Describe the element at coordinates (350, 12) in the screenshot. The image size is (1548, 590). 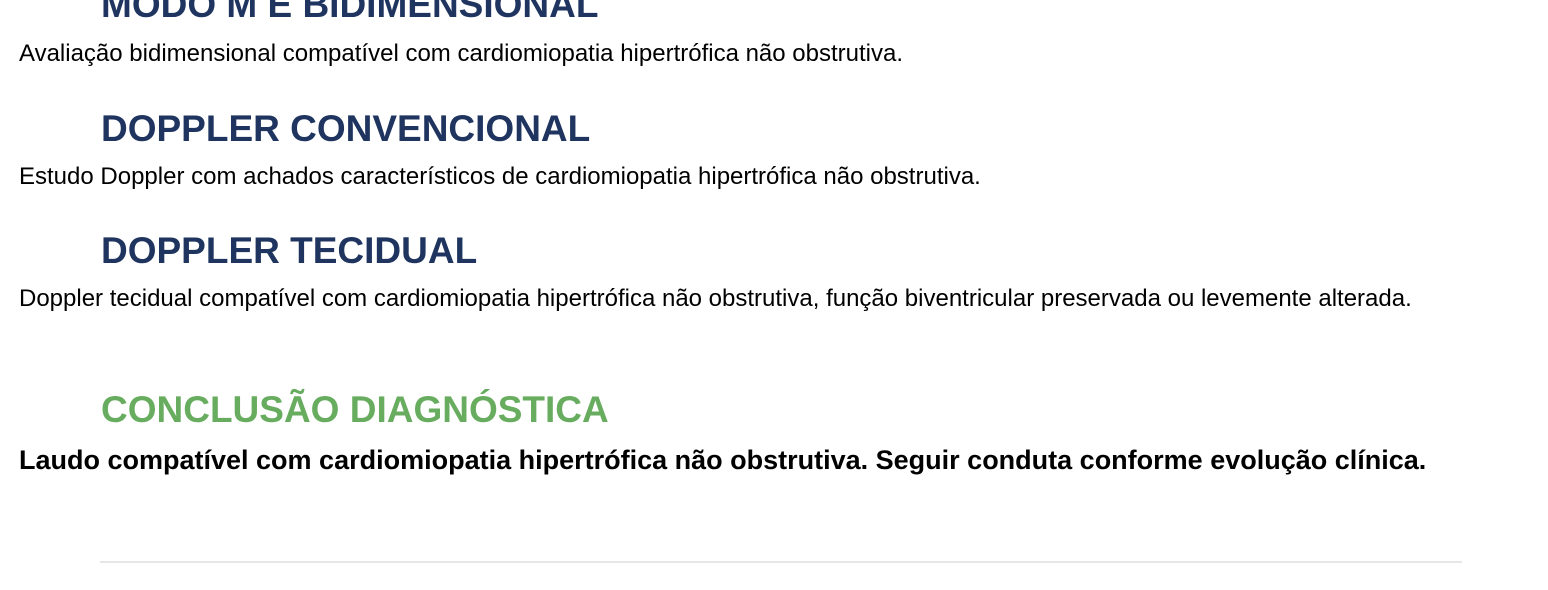
I see `section-heading-modo-m-bidimensional: MODO M E BIDIMENSIONAL` at that location.